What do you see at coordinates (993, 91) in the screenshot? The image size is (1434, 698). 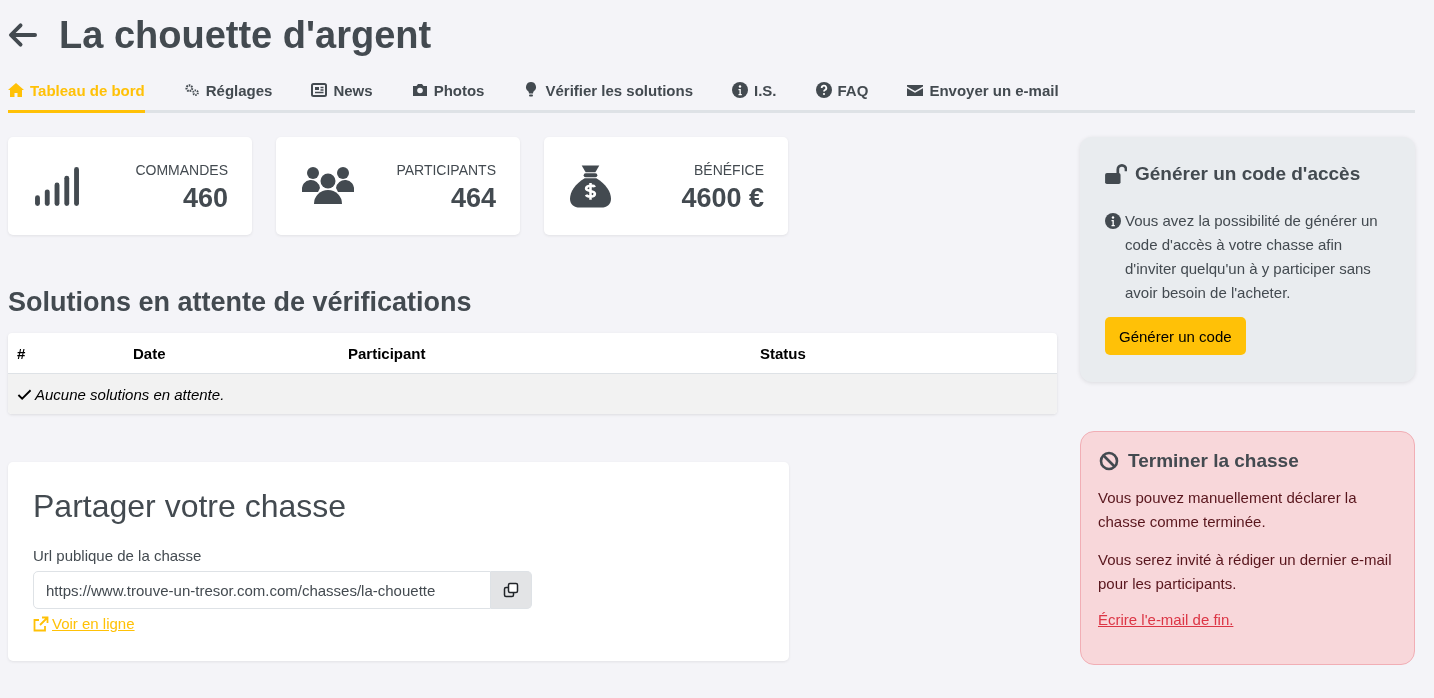 I see `tab: Envoyer un e-mail` at bounding box center [993, 91].